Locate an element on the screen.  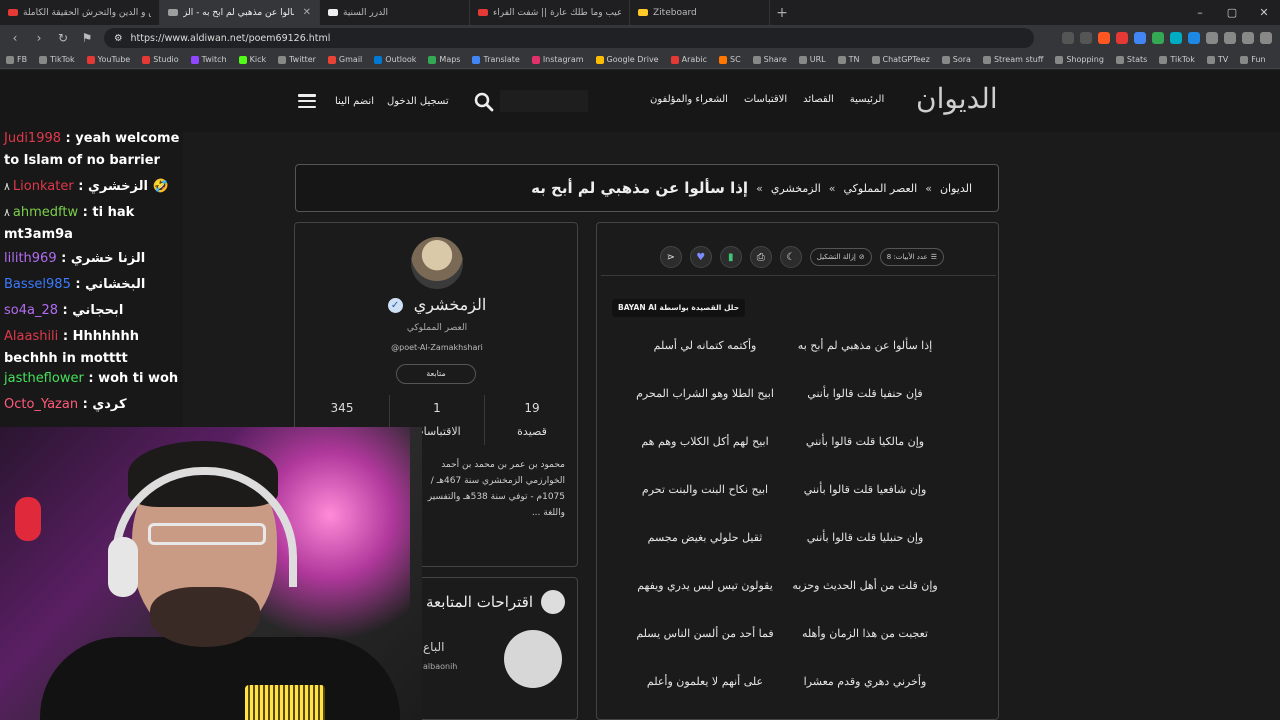
nav-home: الرئيسية is located at coordinates (867, 99).